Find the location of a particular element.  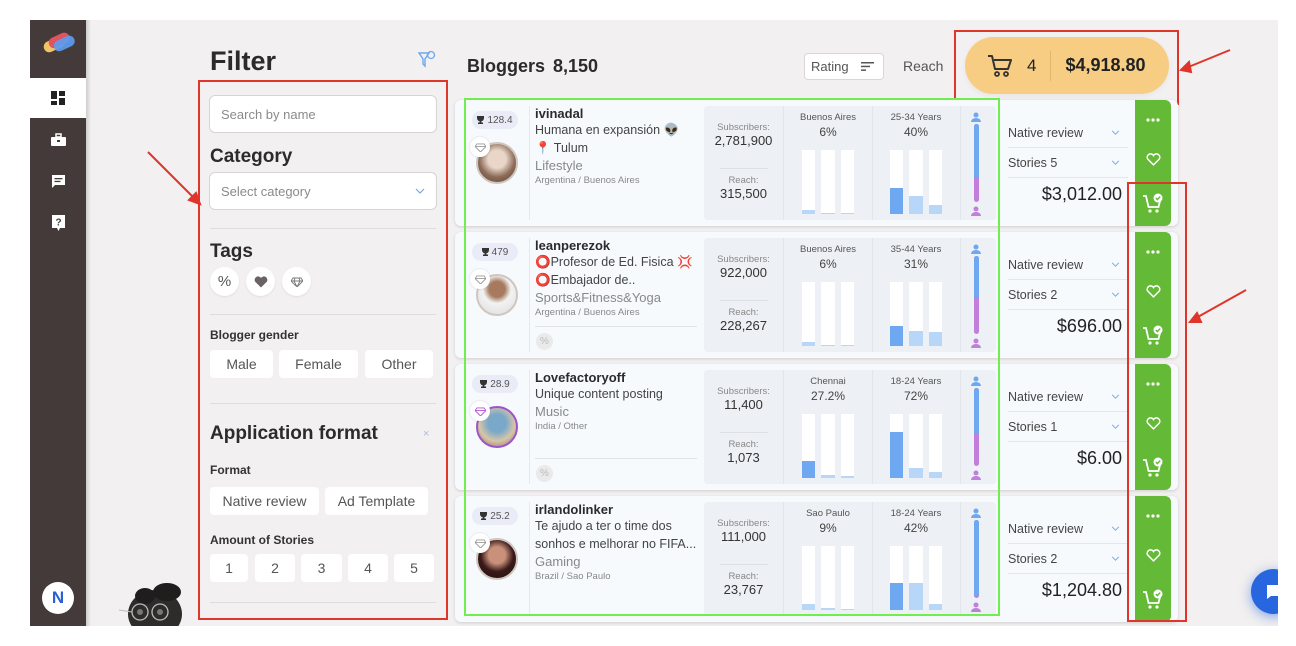

bloggers-count: 8,150 is located at coordinates (576, 66).